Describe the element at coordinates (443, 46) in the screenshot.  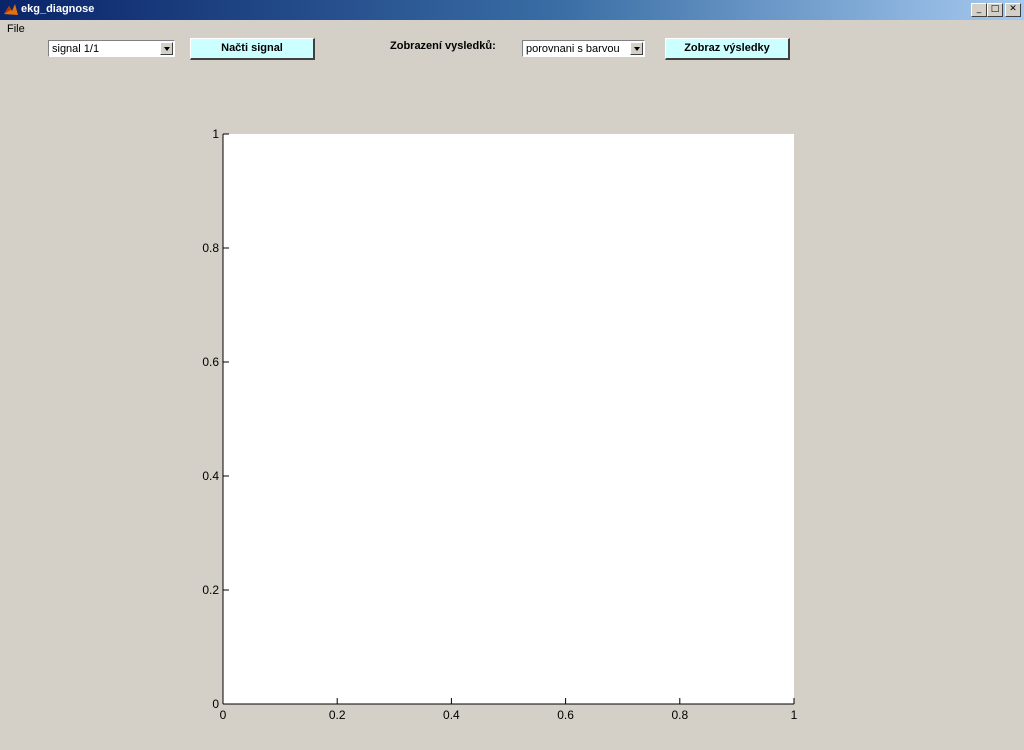
I see `results-display-label: Zobrazení vysledků:` at that location.